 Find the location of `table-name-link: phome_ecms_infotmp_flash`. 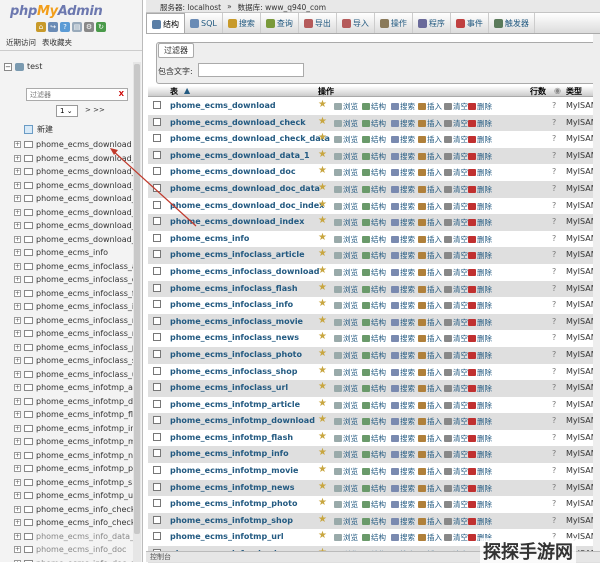

table-name-link: phome_ecms_infotmp_flash is located at coordinates (231, 437).